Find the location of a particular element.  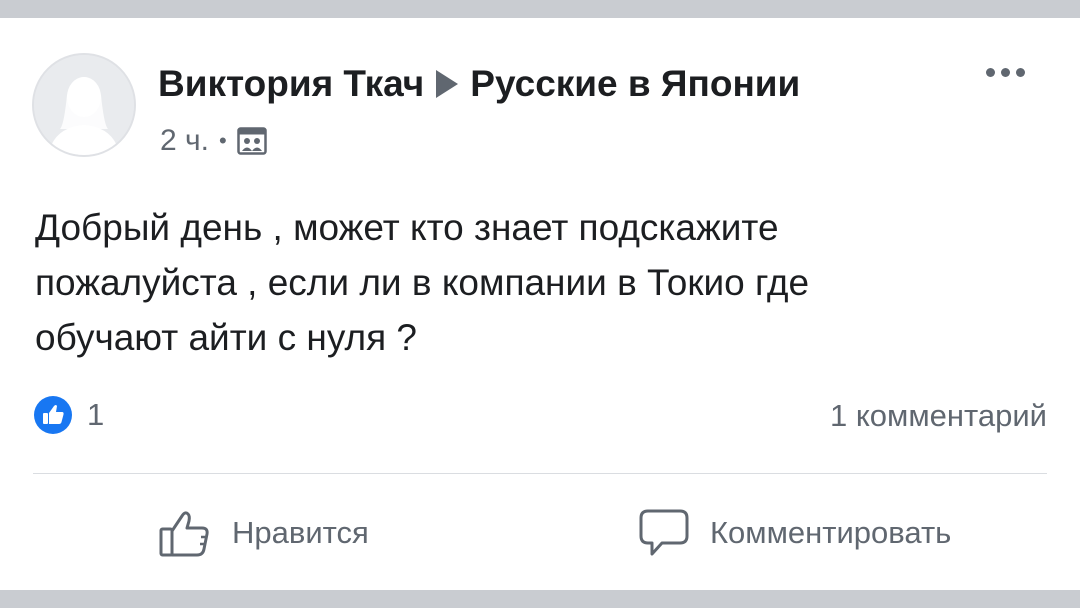

more-options-icon is located at coordinates (1011, 72).